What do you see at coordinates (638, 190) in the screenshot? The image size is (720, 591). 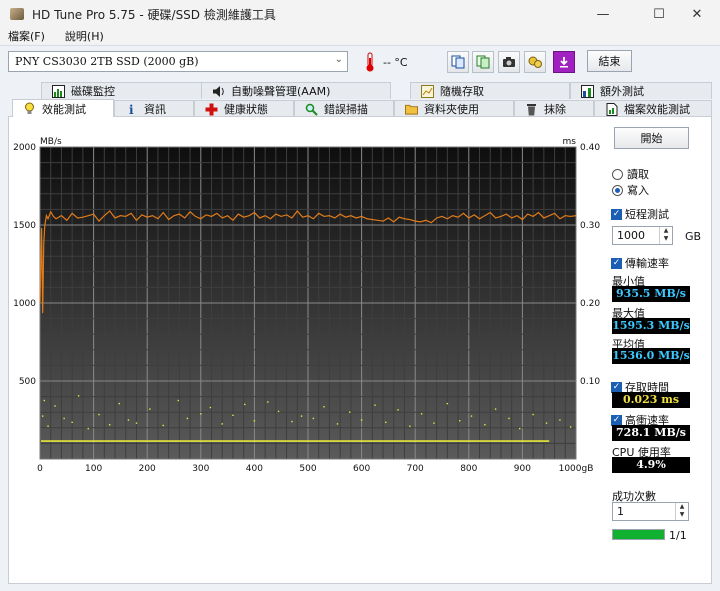 I see `write-radio-label: 寫入` at bounding box center [638, 190].